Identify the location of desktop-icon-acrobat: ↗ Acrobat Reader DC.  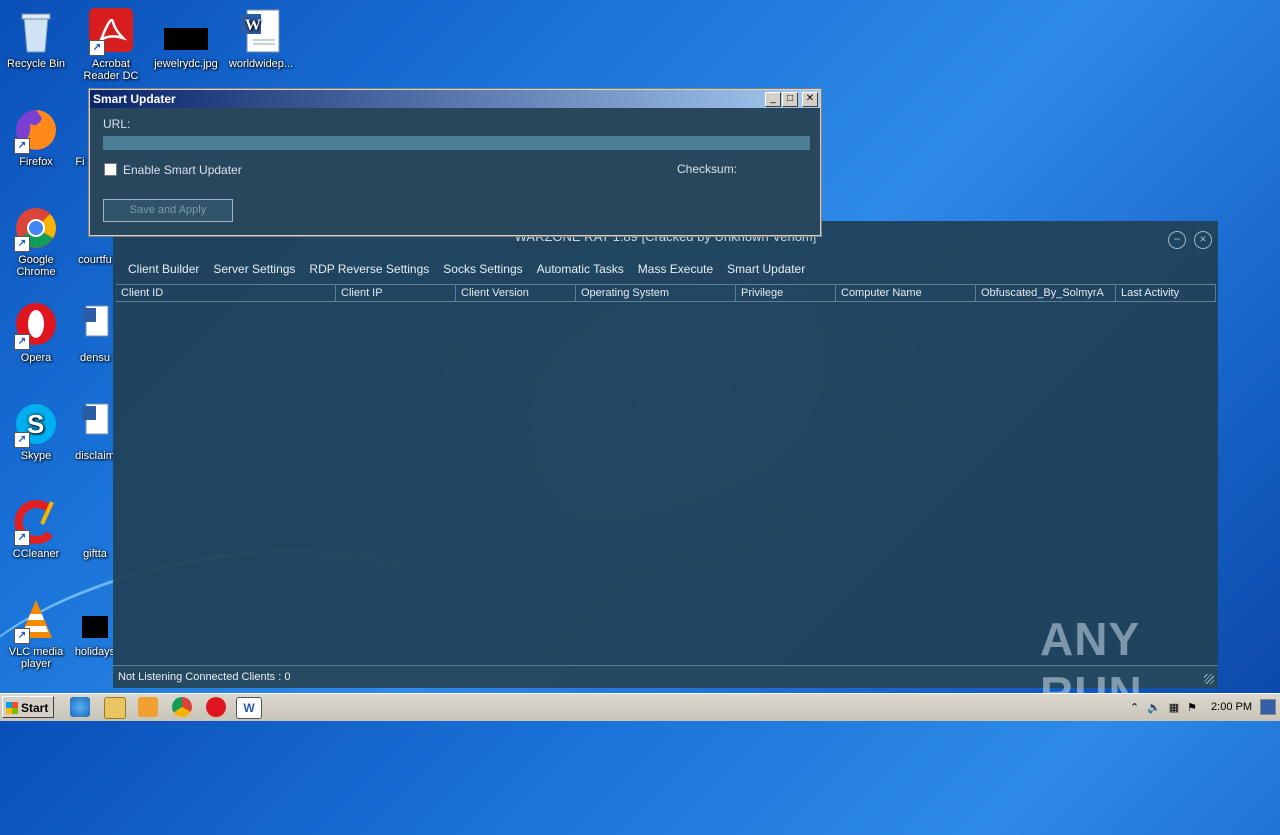
(111, 45).